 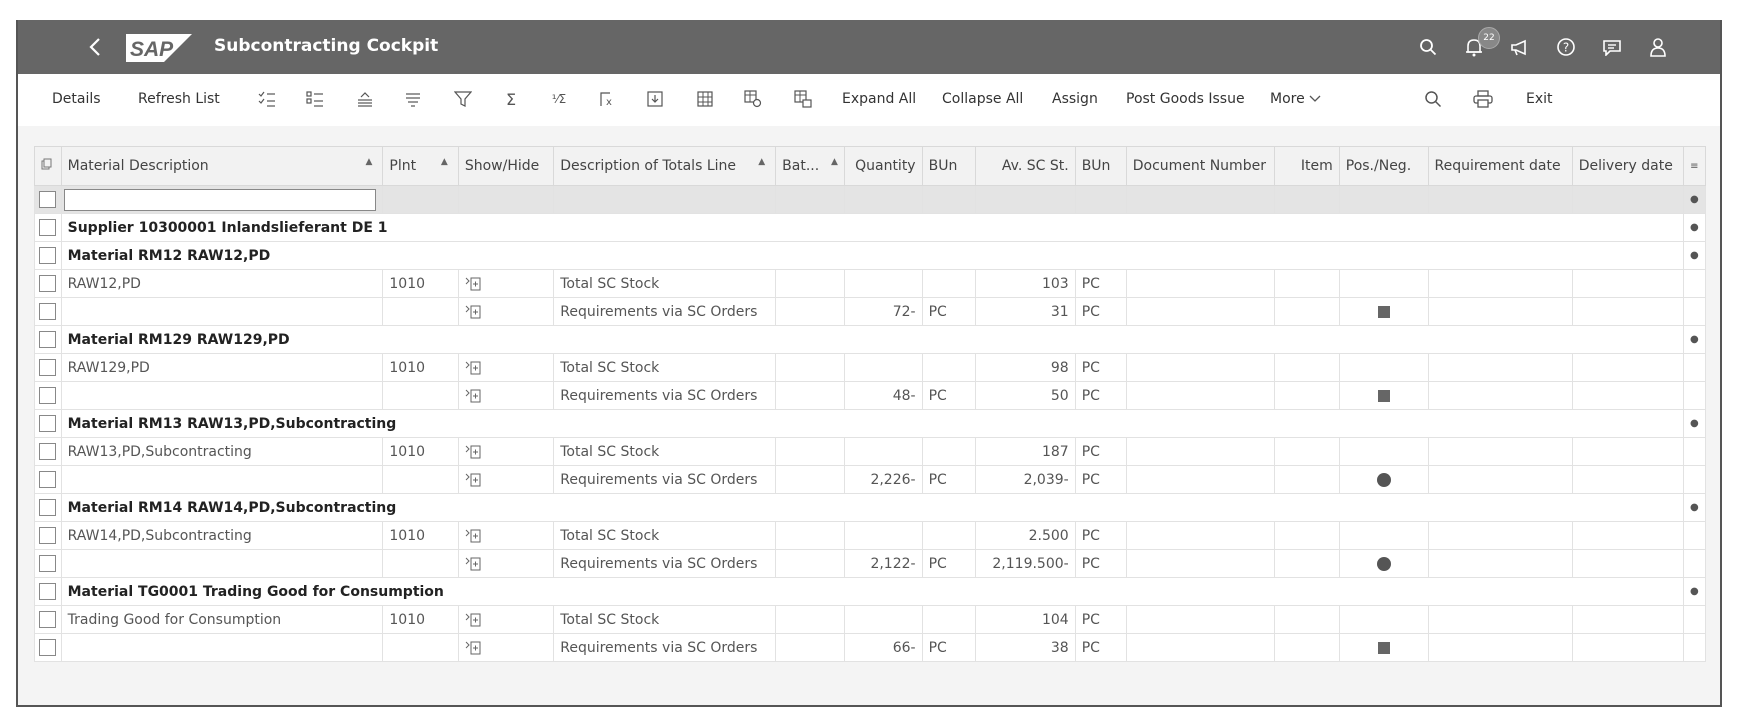 I want to click on col-header-totals-description: Description of Totals Line ▲, so click(x=665, y=166).